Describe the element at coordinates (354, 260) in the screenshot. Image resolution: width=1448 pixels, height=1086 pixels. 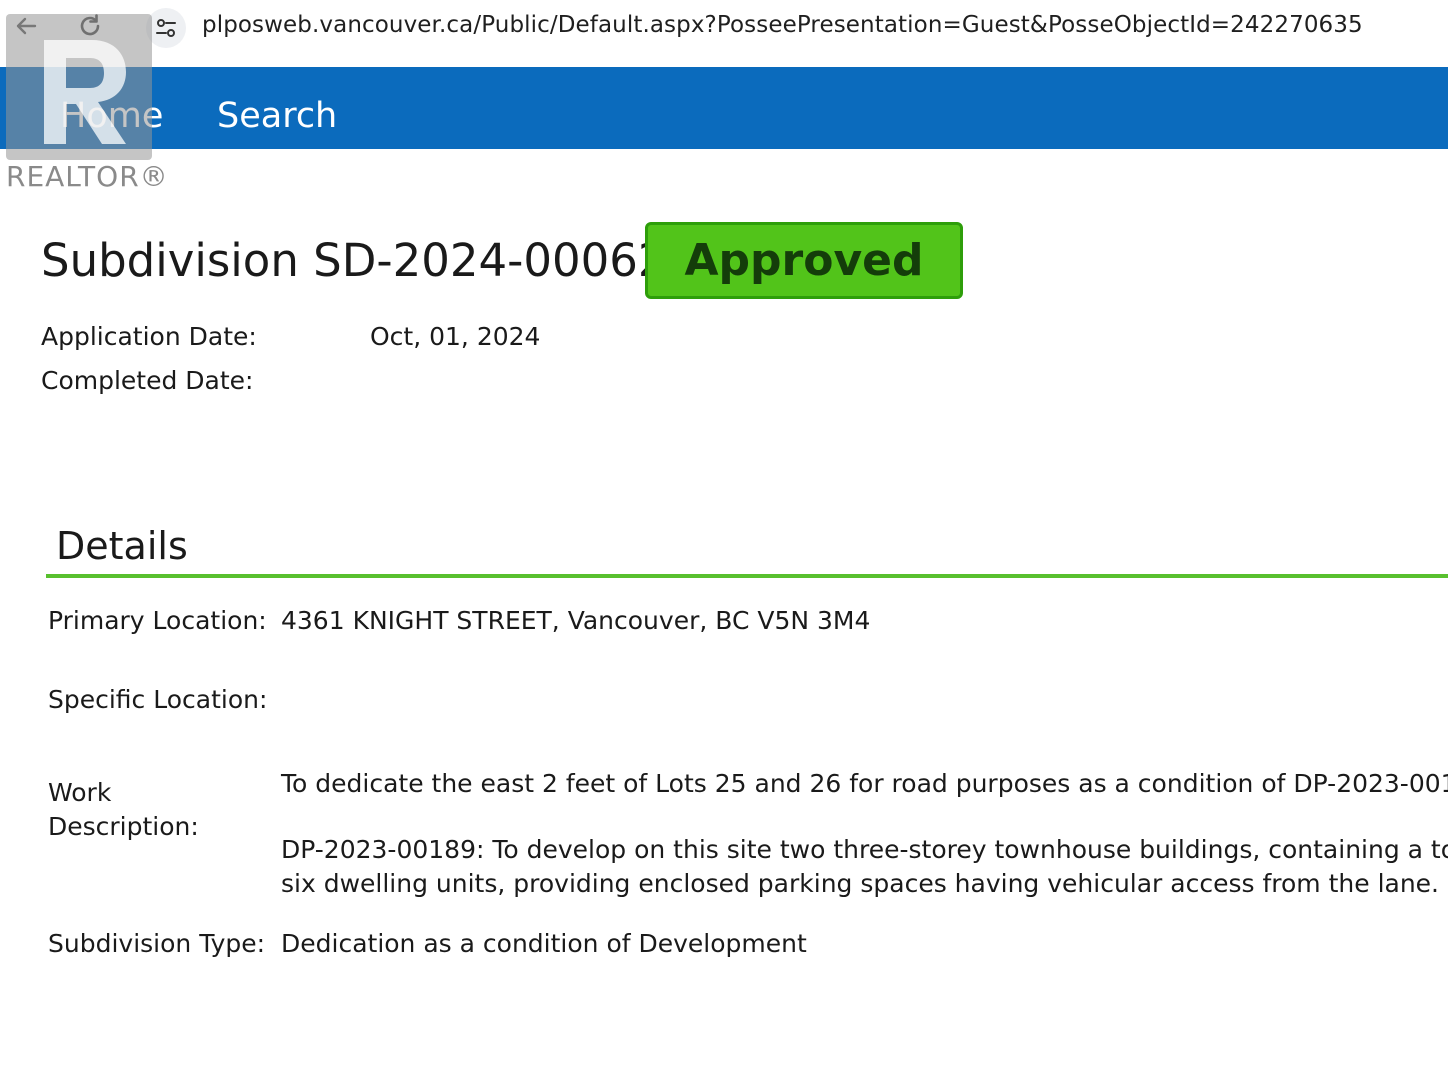
I see `page-title: Subdivision SD-2024-00062` at that location.